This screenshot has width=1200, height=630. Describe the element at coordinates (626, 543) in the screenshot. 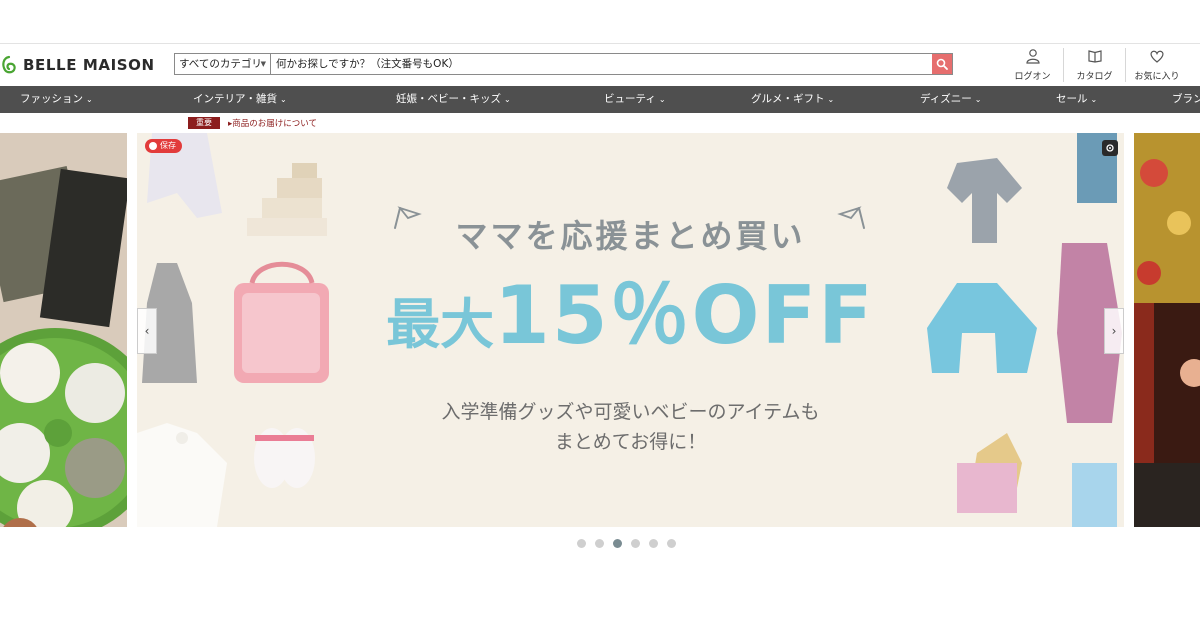

I see `carousel-pagination` at that location.